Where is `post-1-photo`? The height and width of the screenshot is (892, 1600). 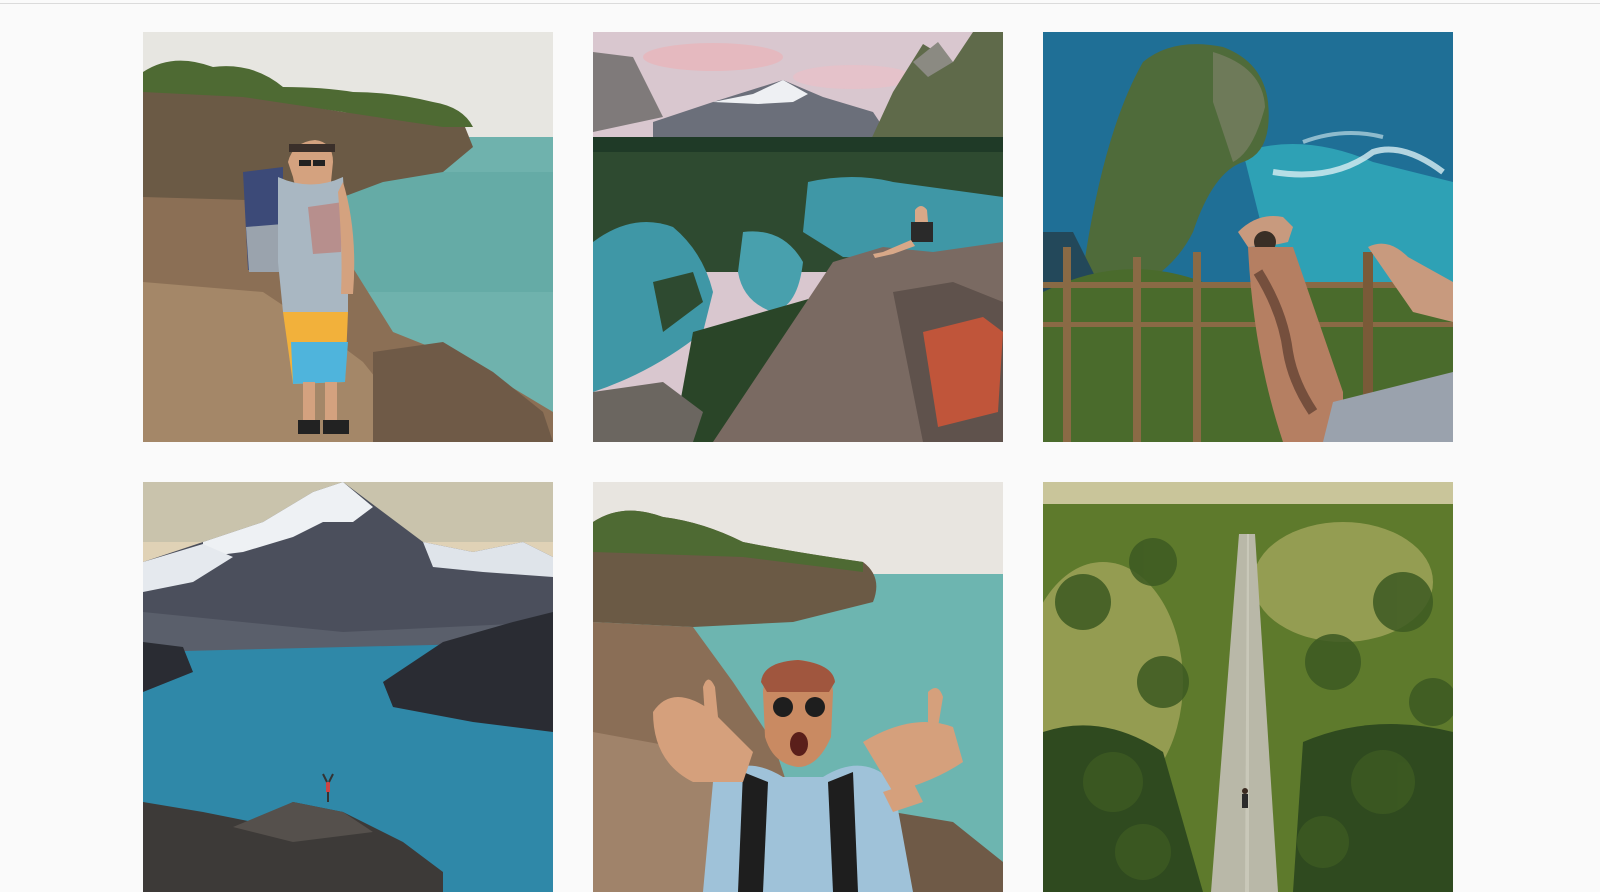 post-1-photo is located at coordinates (348, 237).